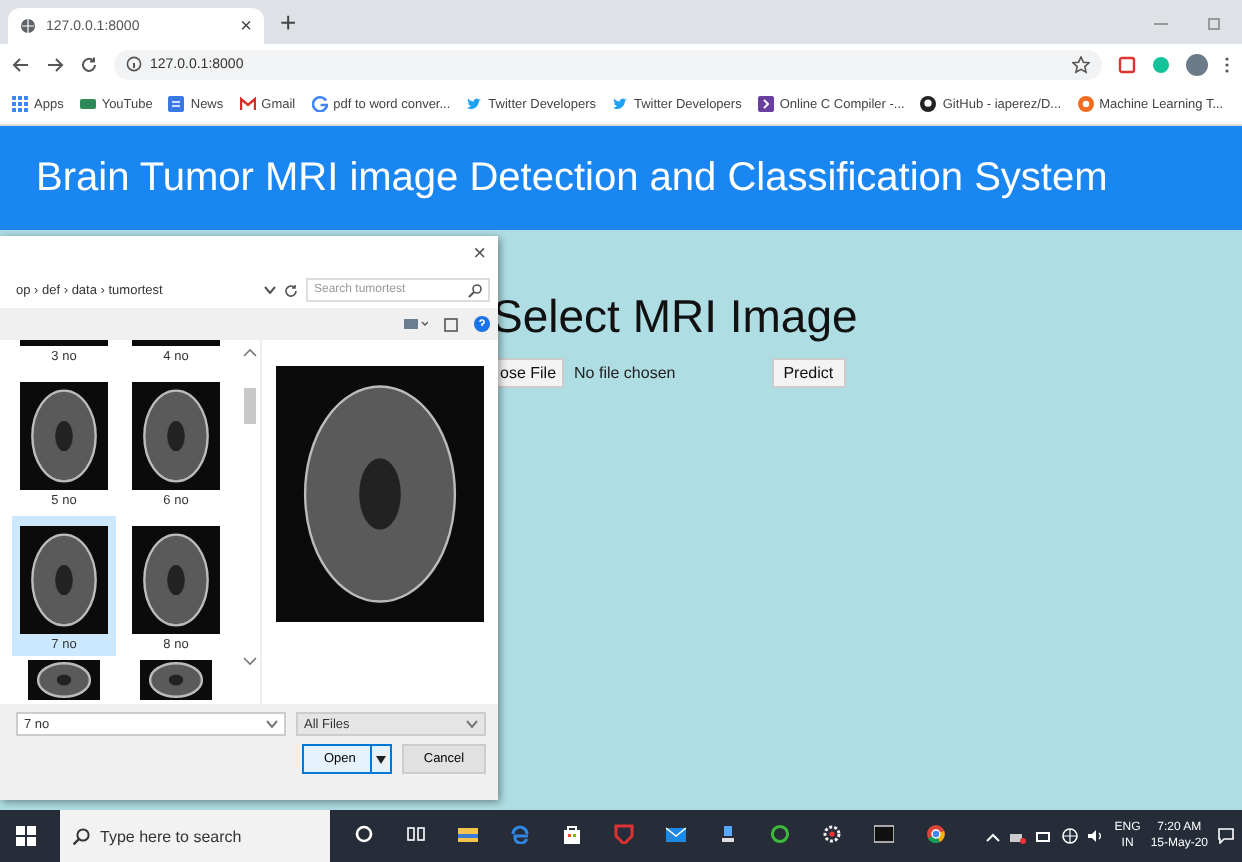 The width and height of the screenshot is (1242, 862). What do you see at coordinates (21, 64) in the screenshot?
I see `back-arrow-icon` at bounding box center [21, 64].